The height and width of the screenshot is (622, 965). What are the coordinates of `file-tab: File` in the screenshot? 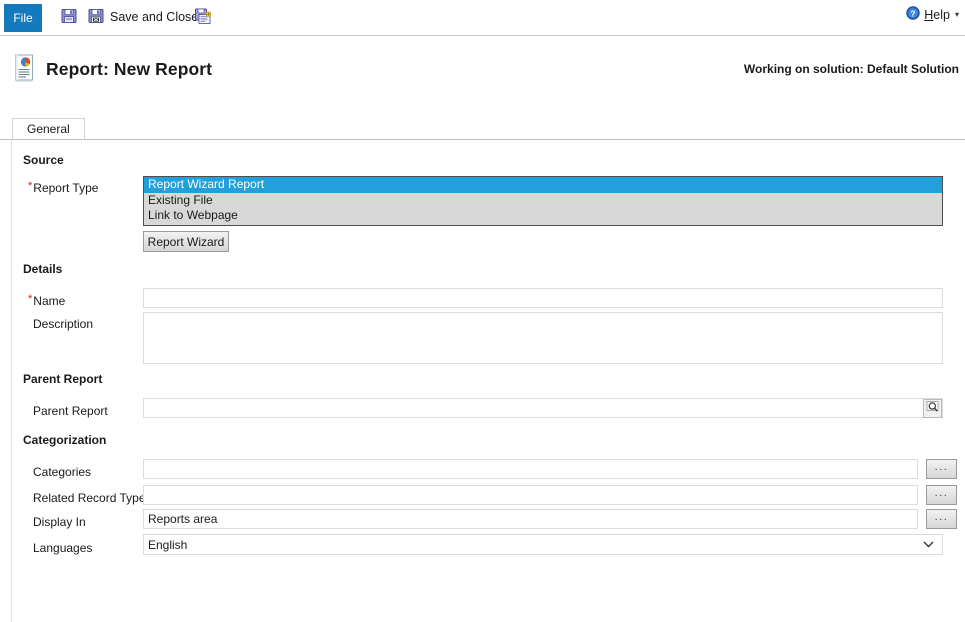 It's located at (23, 18).